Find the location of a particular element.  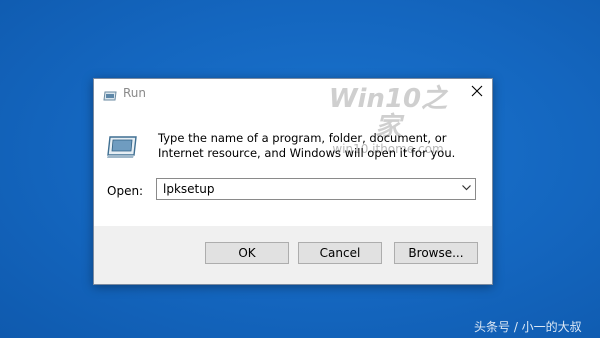

run-icon is located at coordinates (110, 94).